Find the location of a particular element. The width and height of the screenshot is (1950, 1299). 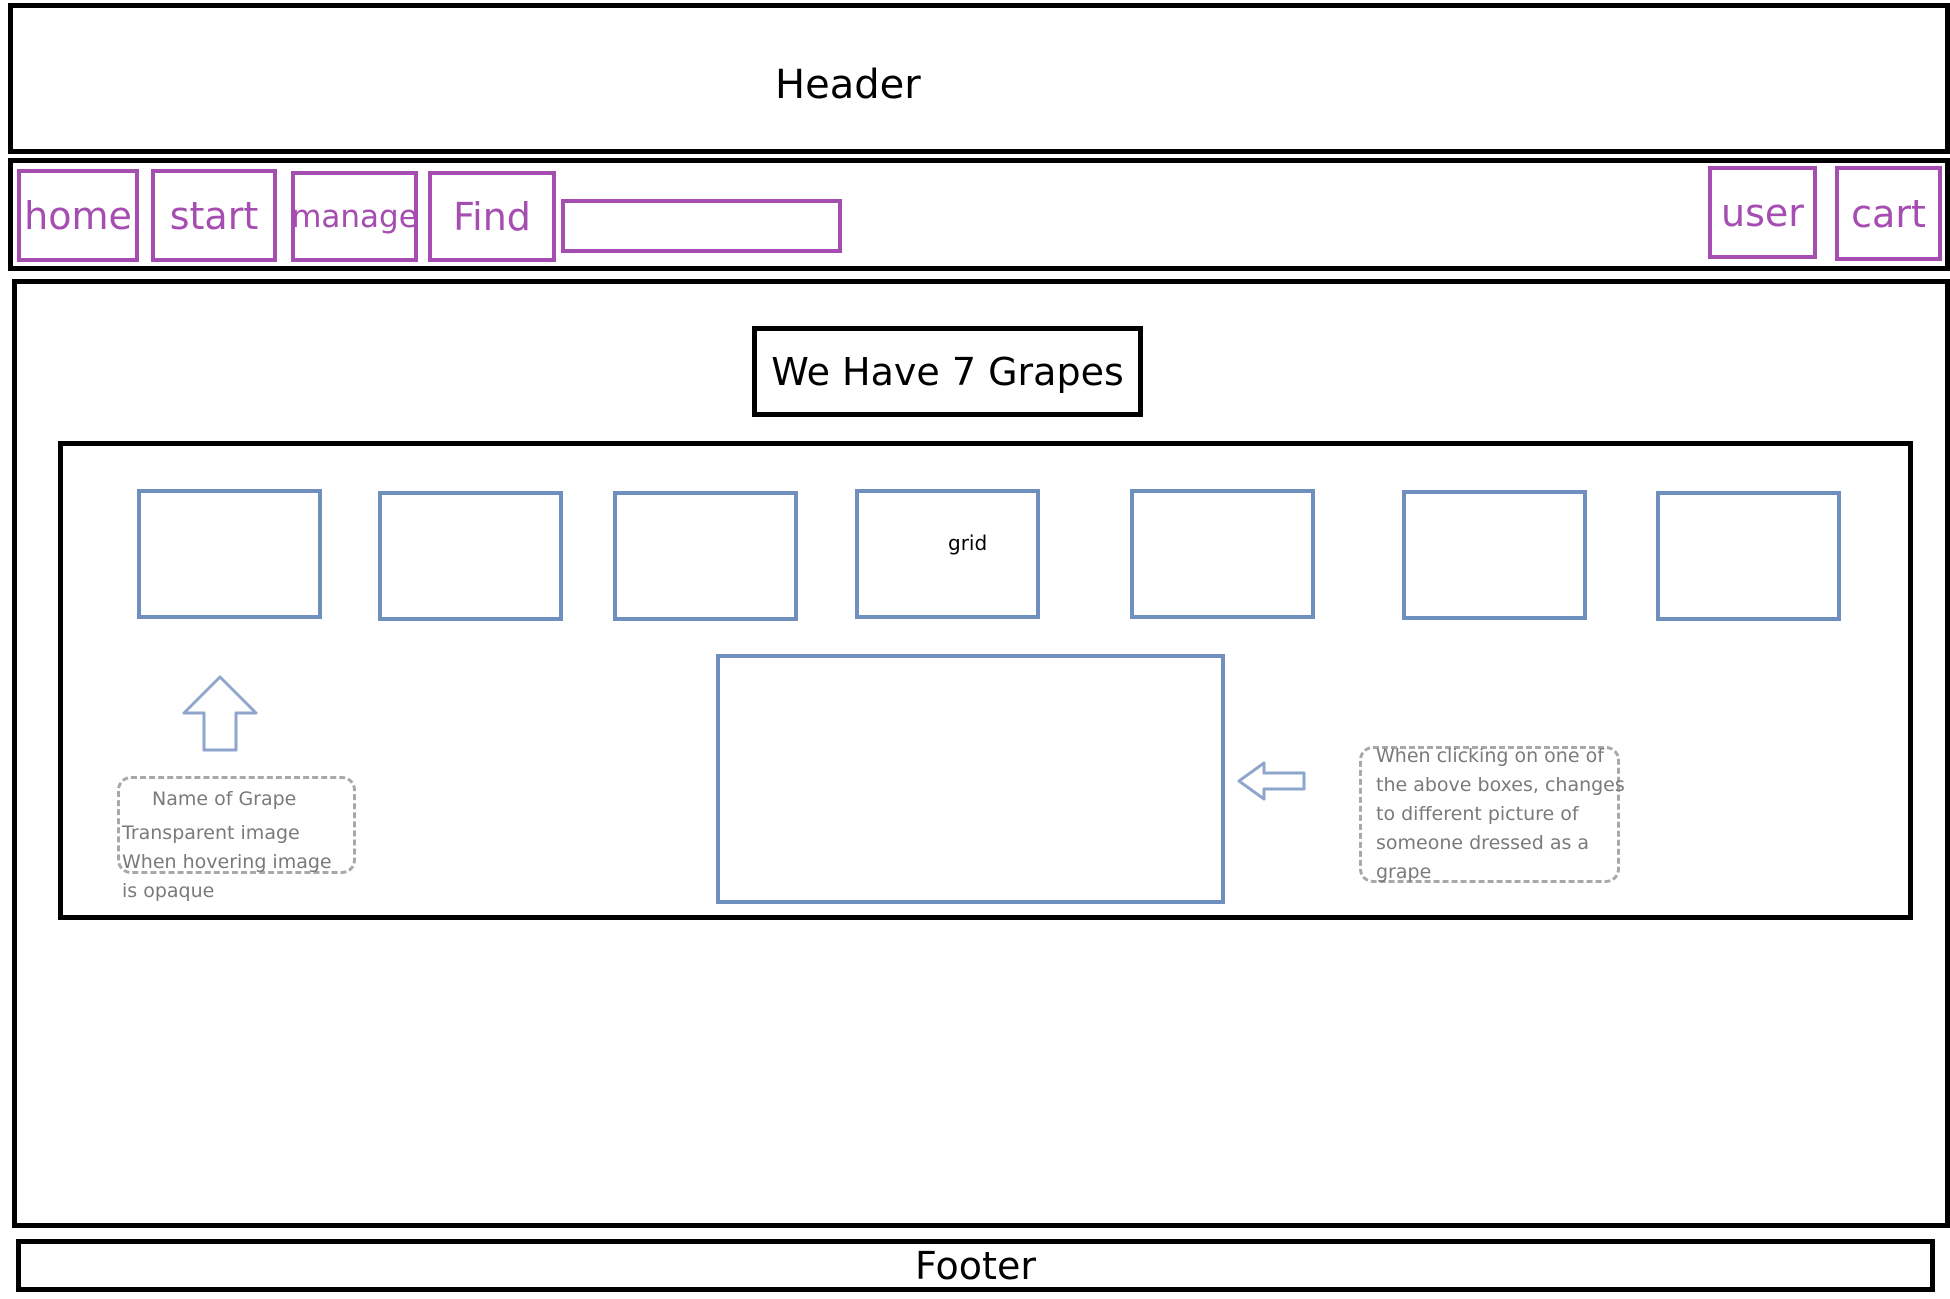

preview-note-line: to different picture of is located at coordinates (1477, 814).